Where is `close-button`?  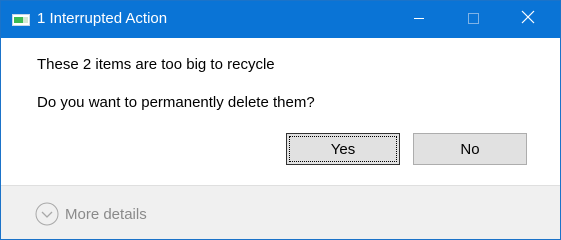 close-button is located at coordinates (528, 19).